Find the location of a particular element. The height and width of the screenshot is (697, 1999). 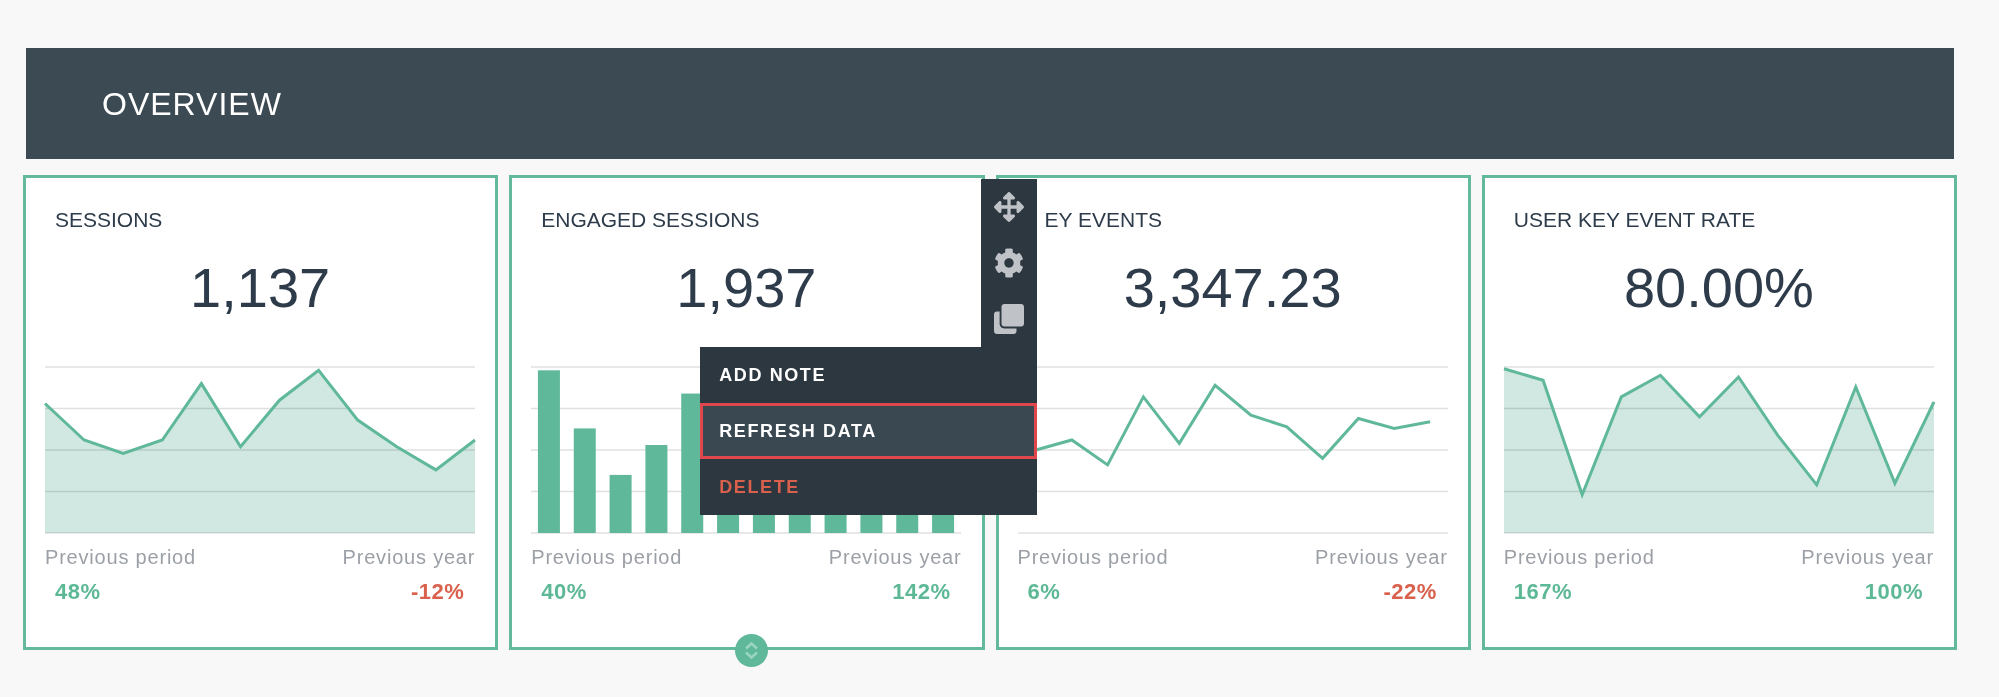

metric-value: 3,347.23 is located at coordinates (1232, 288).